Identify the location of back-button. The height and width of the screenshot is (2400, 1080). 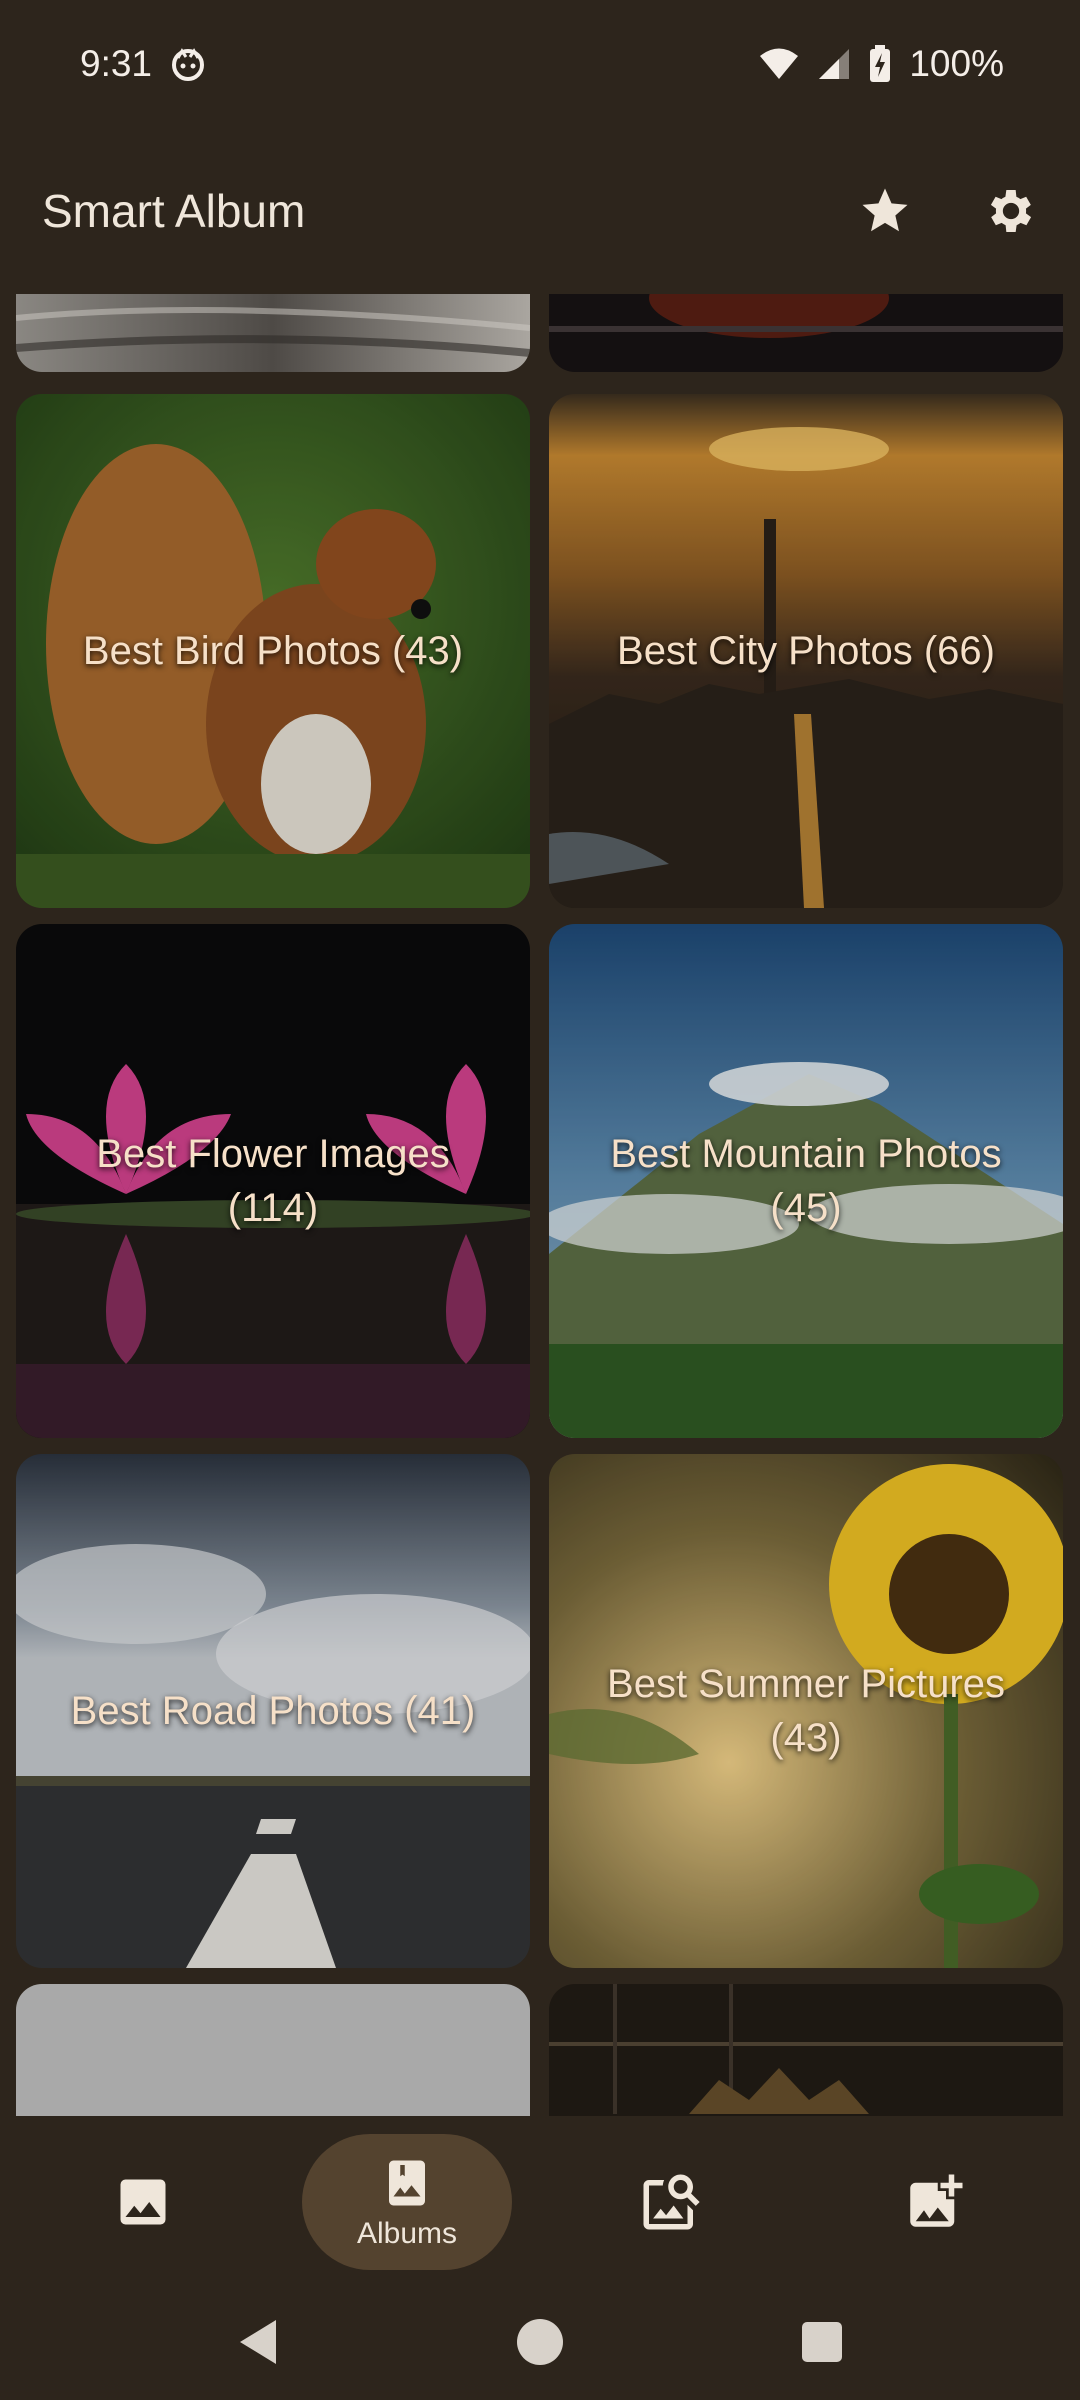
(258, 2342).